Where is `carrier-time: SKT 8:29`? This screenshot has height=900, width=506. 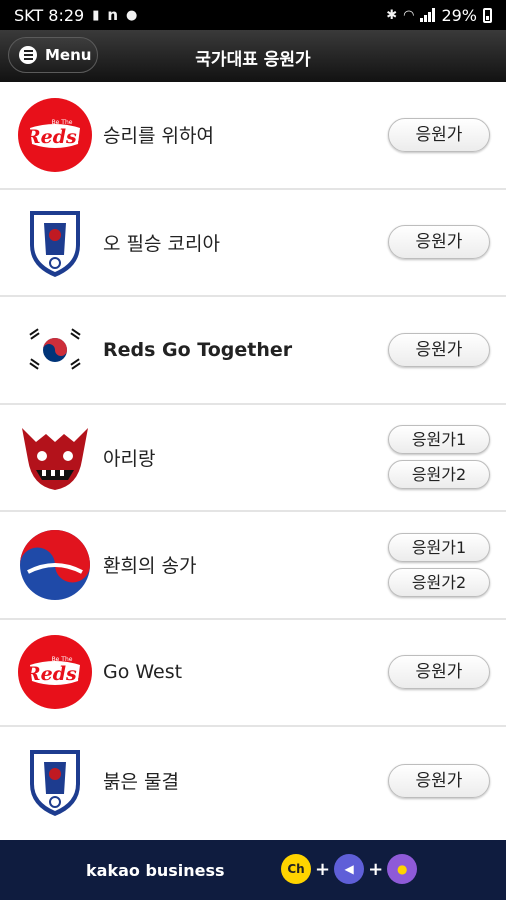
carrier-time: SKT 8:29 is located at coordinates (49, 15).